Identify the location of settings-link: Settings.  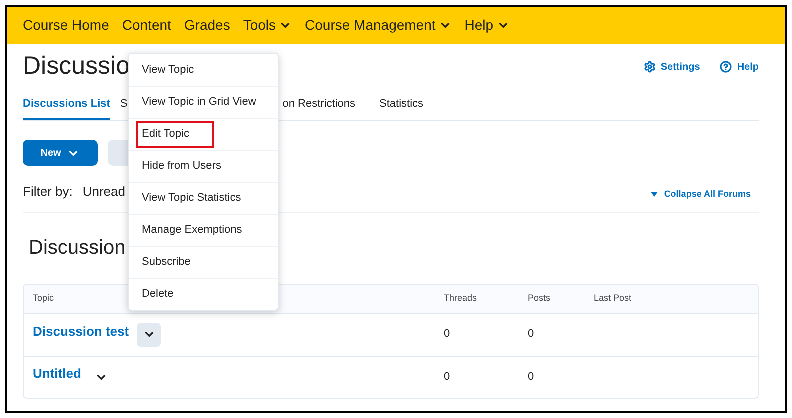
(672, 67).